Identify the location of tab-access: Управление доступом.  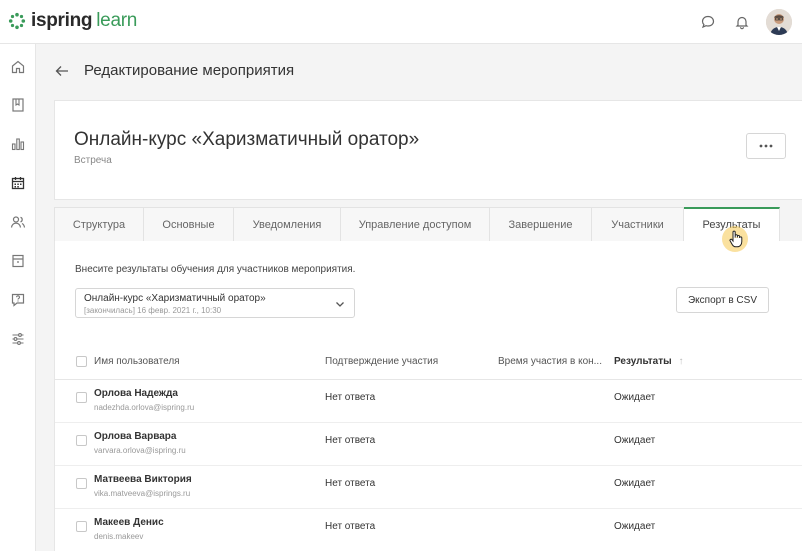
(415, 224).